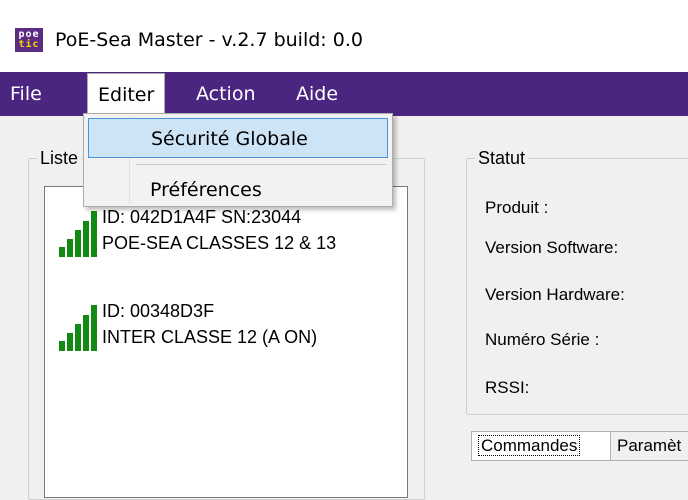  What do you see at coordinates (542, 339) in the screenshot?
I see `status-numero-serie-label: Numéro Série :` at bounding box center [542, 339].